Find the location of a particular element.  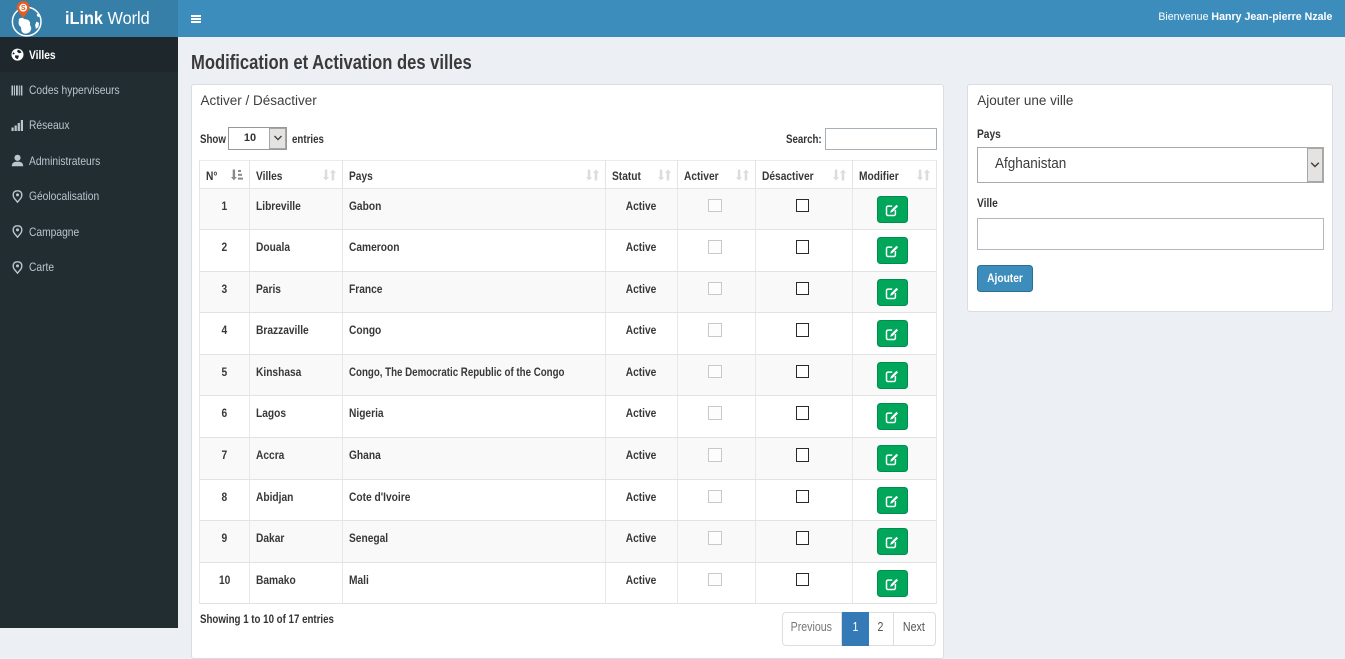

svg-text: S is located at coordinates (23, 8).